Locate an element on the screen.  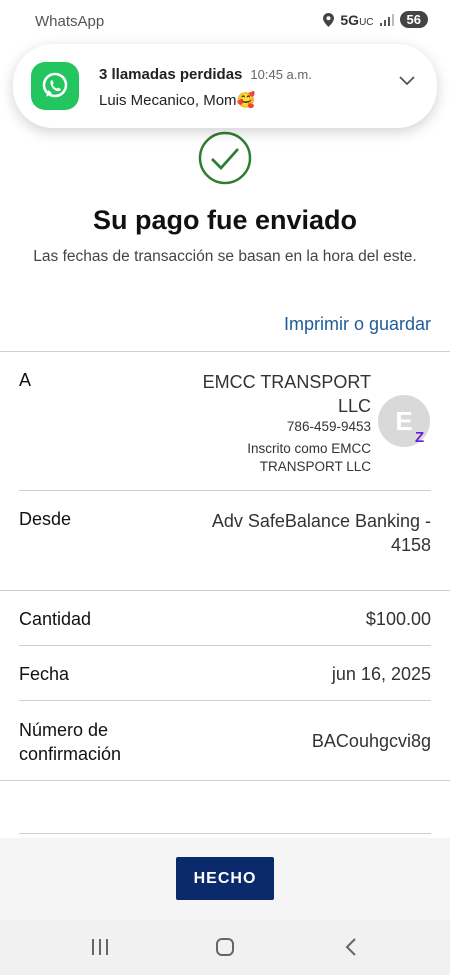
success-check-icon is located at coordinates (225, 158).